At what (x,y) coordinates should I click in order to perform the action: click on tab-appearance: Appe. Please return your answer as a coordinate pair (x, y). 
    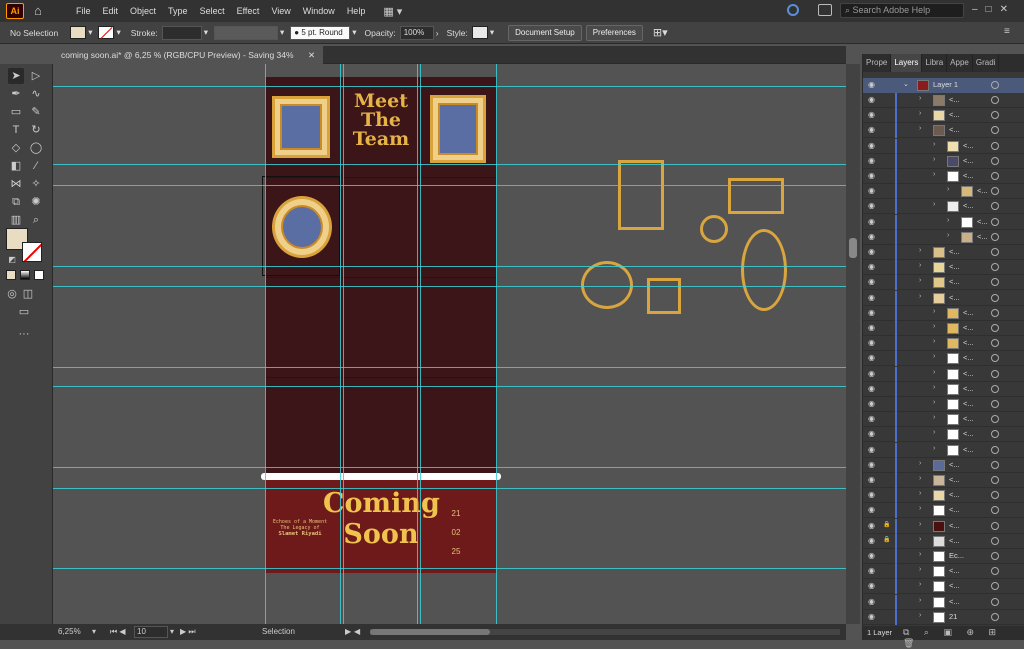
    Looking at the image, I should click on (960, 63).